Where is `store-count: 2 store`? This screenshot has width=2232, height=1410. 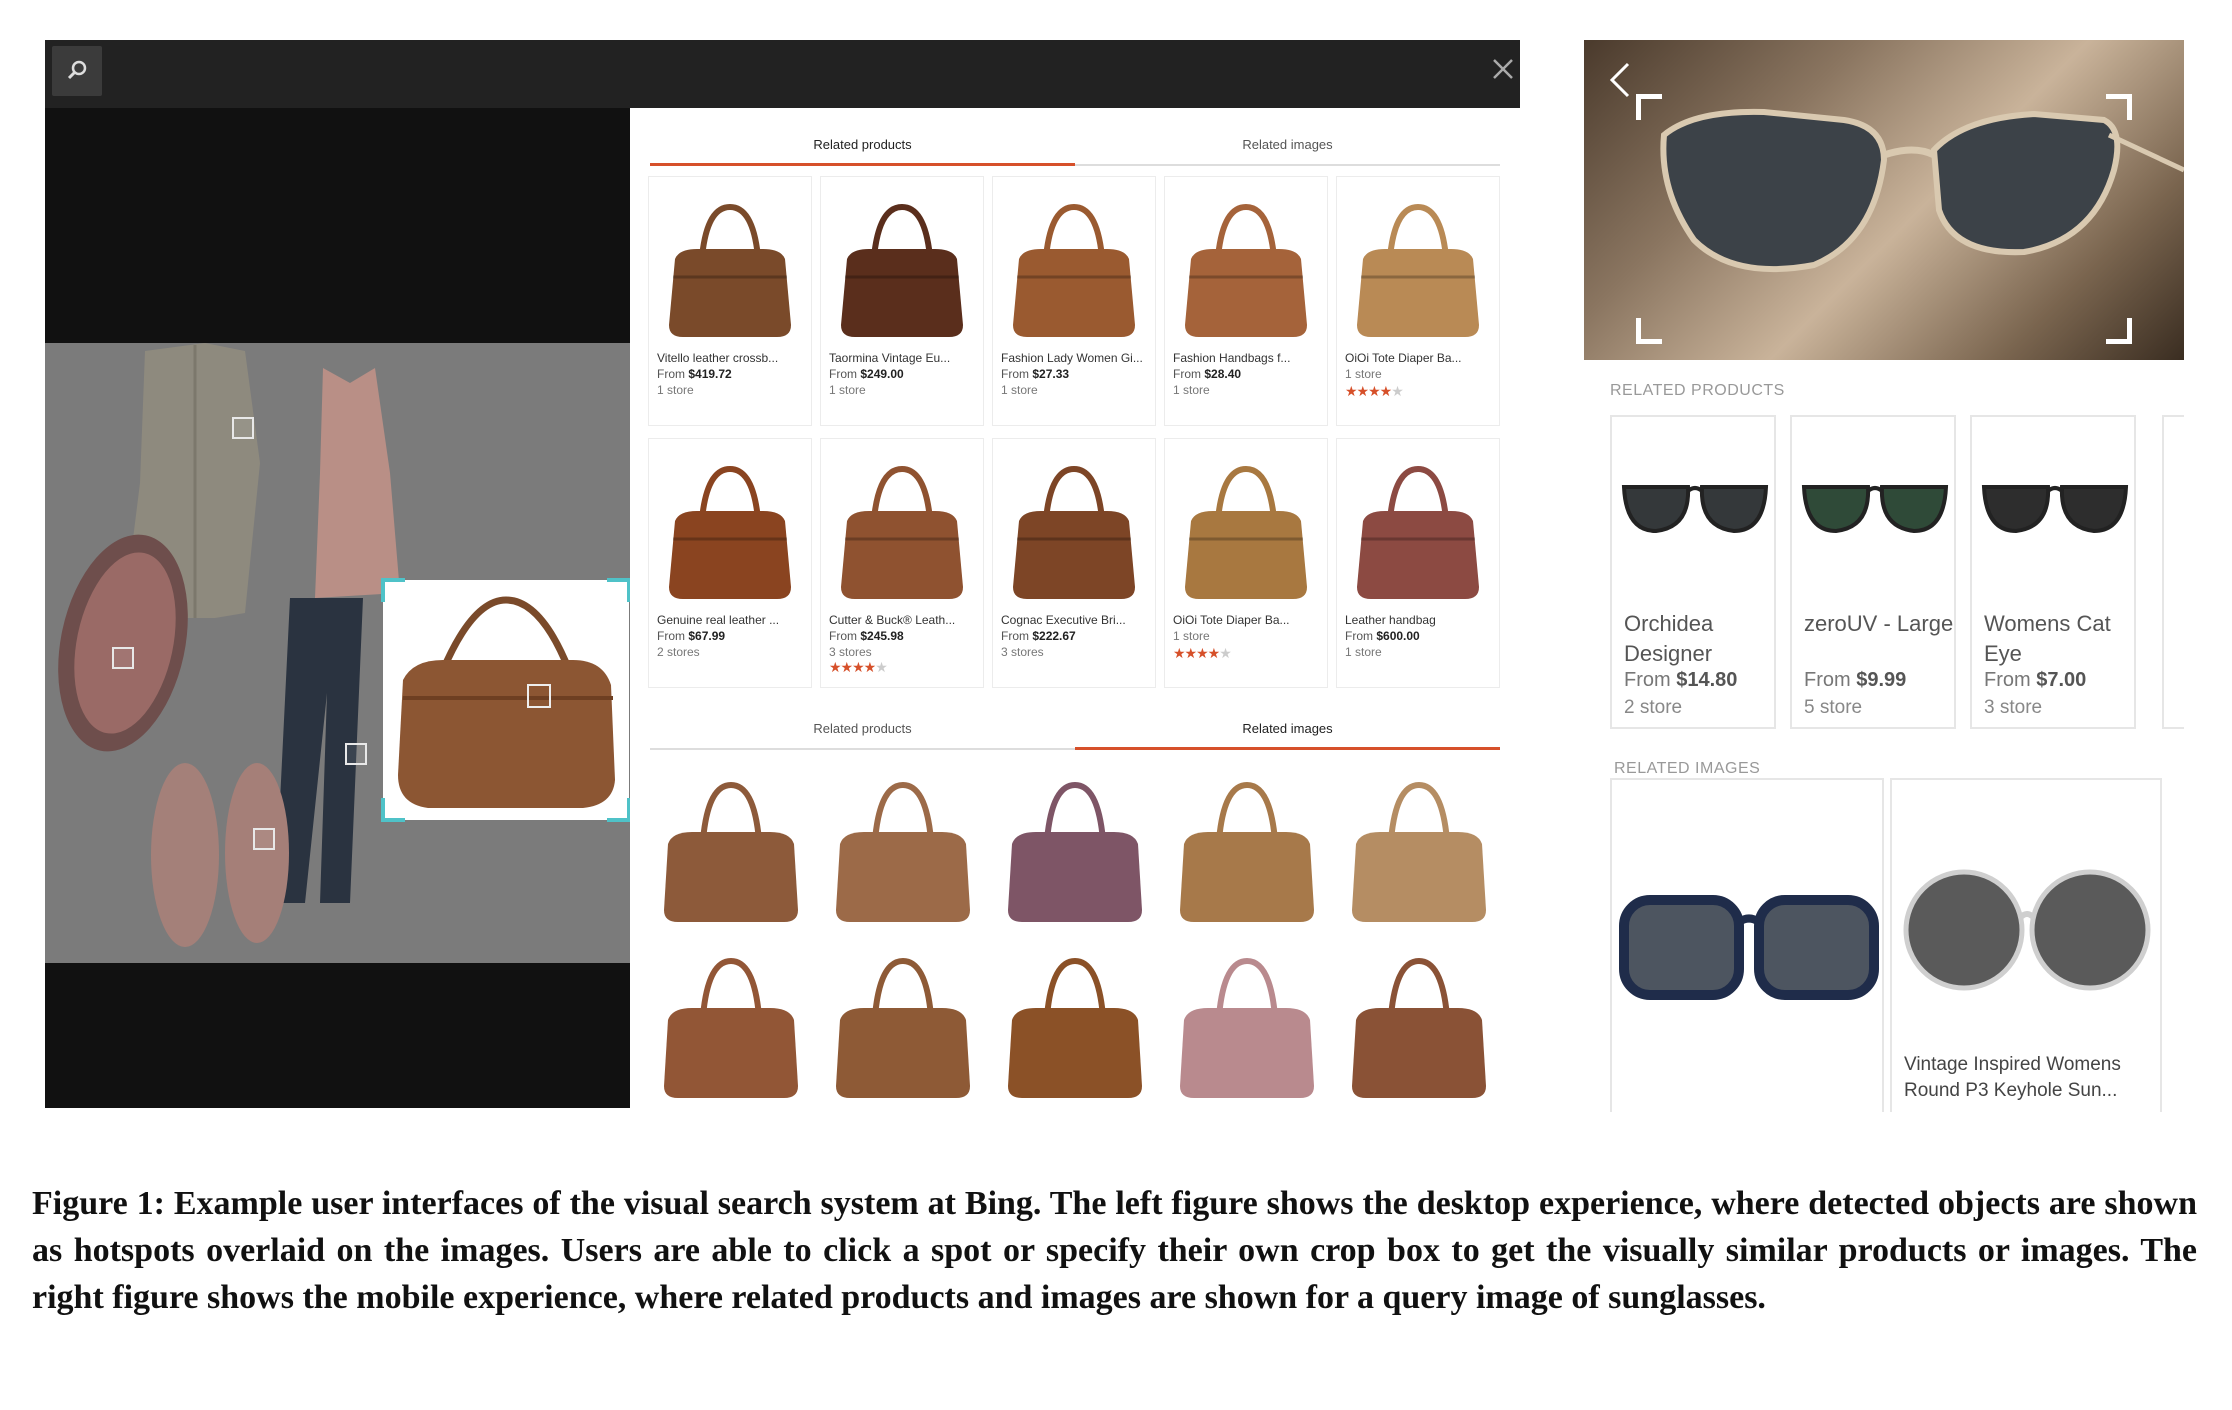
store-count: 2 store is located at coordinates (1653, 707).